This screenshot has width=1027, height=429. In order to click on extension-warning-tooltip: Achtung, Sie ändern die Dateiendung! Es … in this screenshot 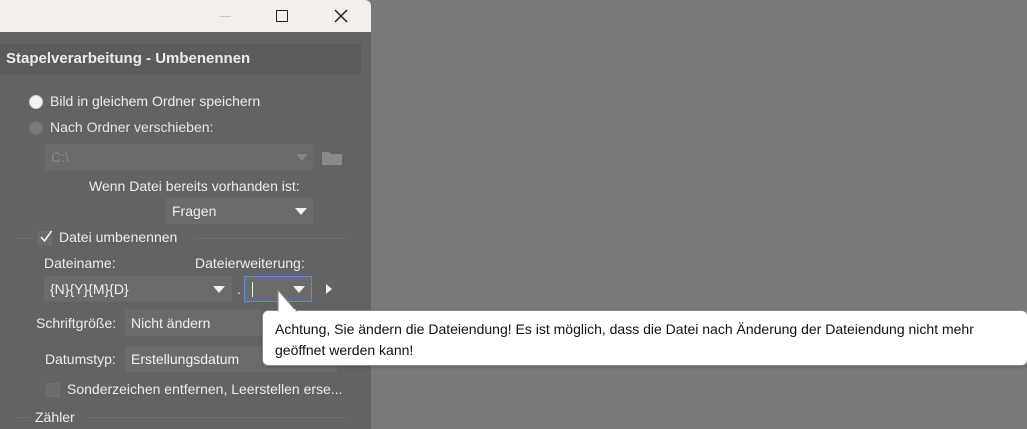, I will do `click(644, 338)`.